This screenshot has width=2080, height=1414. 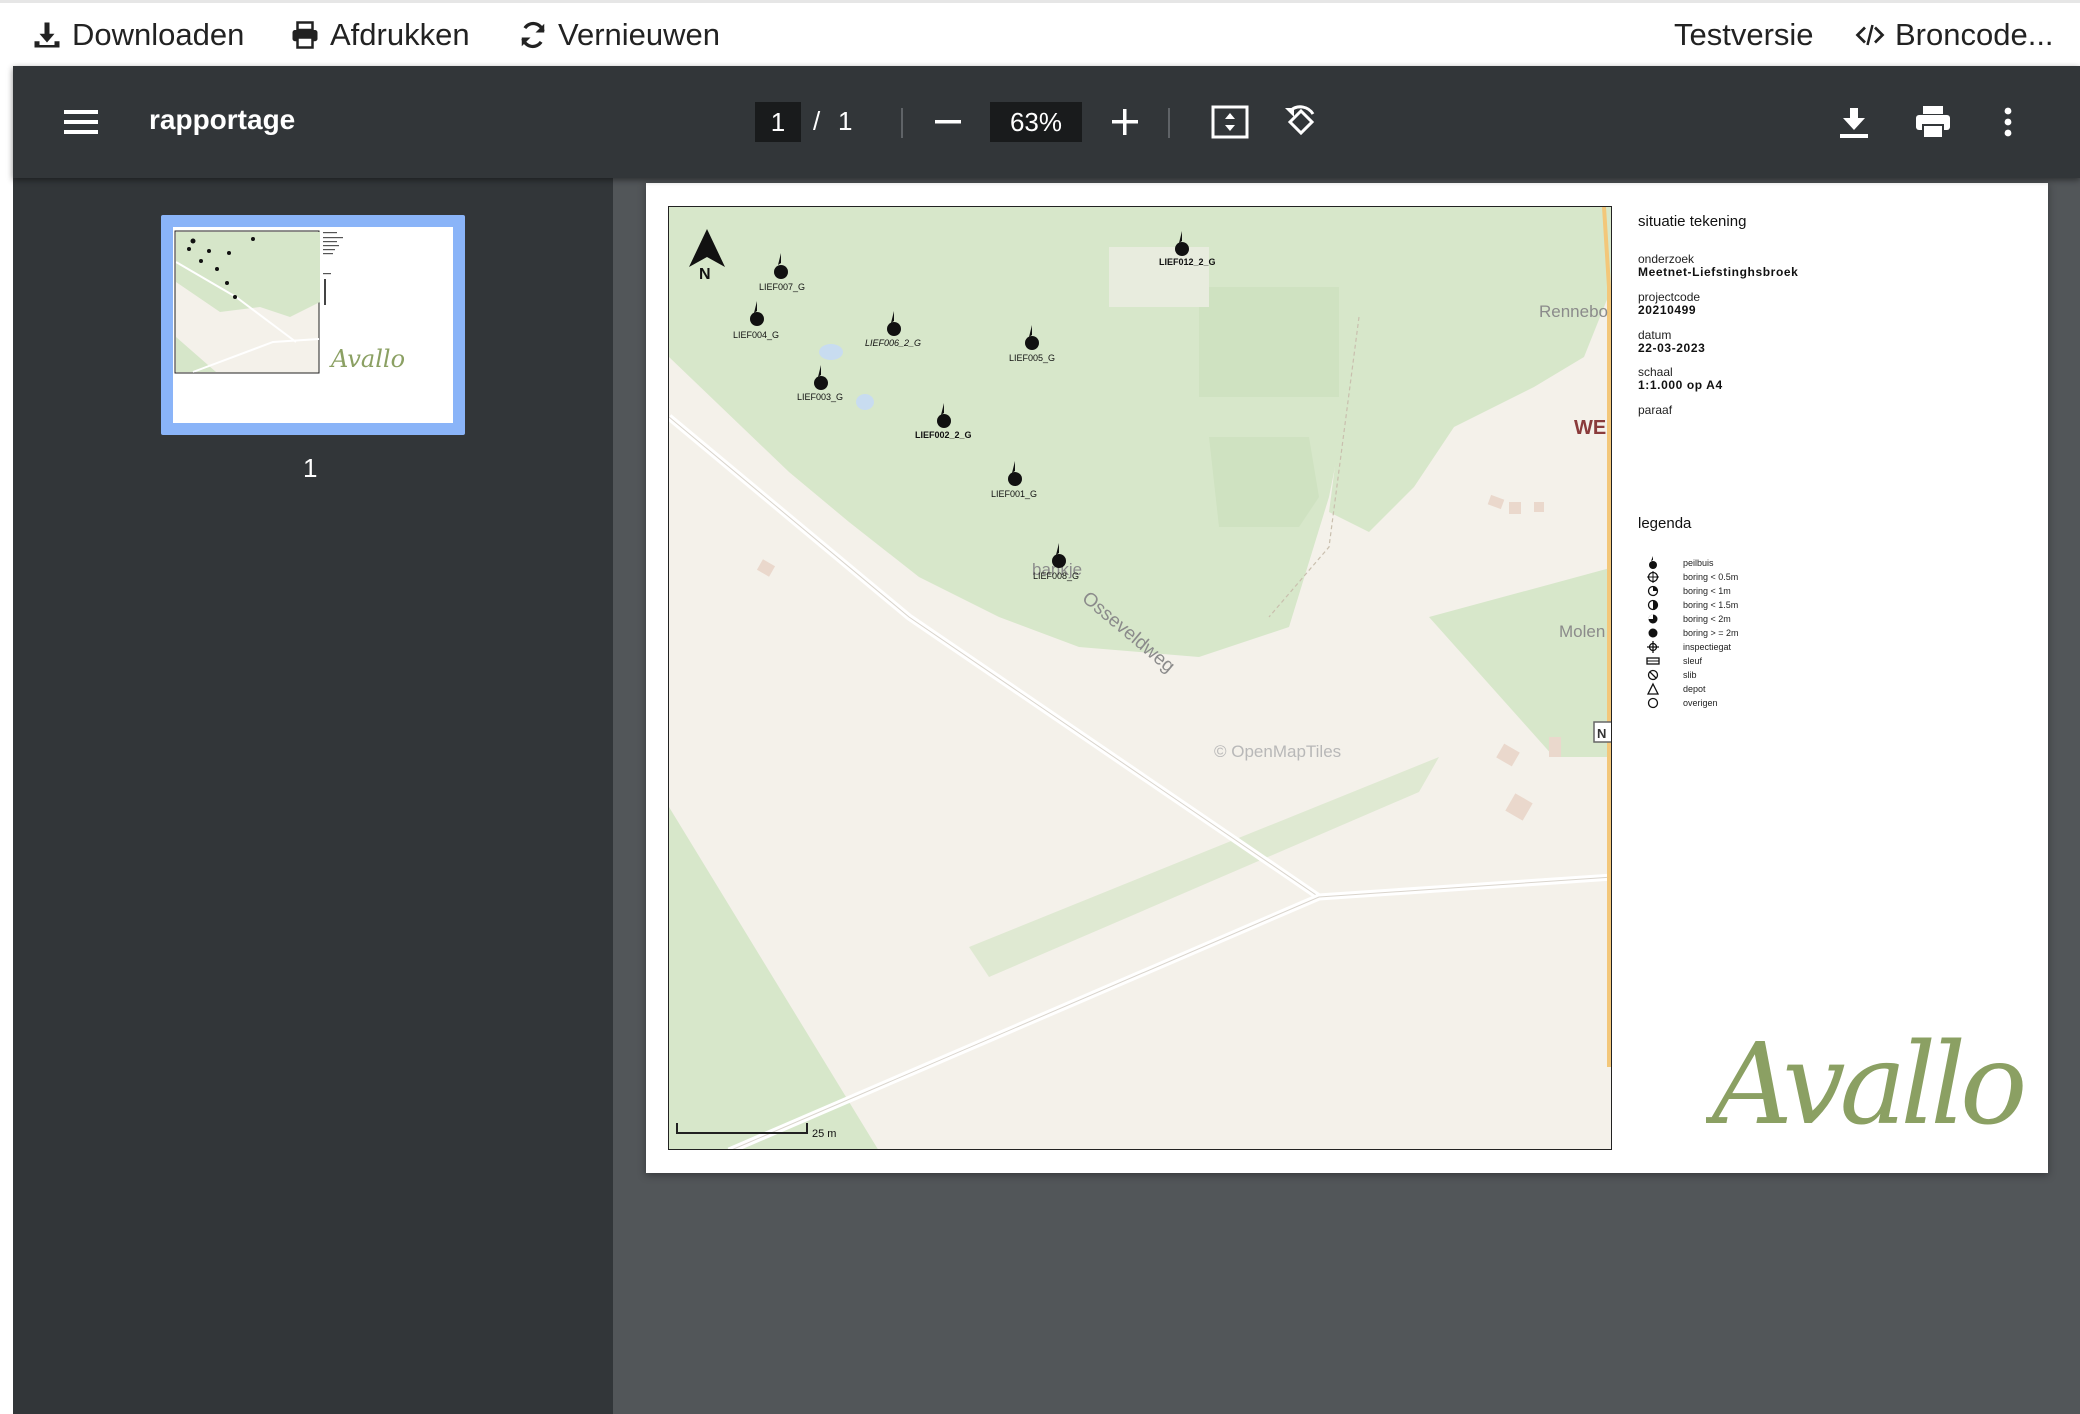 I want to click on legend-item: boring < 1m, so click(x=1688, y=591).